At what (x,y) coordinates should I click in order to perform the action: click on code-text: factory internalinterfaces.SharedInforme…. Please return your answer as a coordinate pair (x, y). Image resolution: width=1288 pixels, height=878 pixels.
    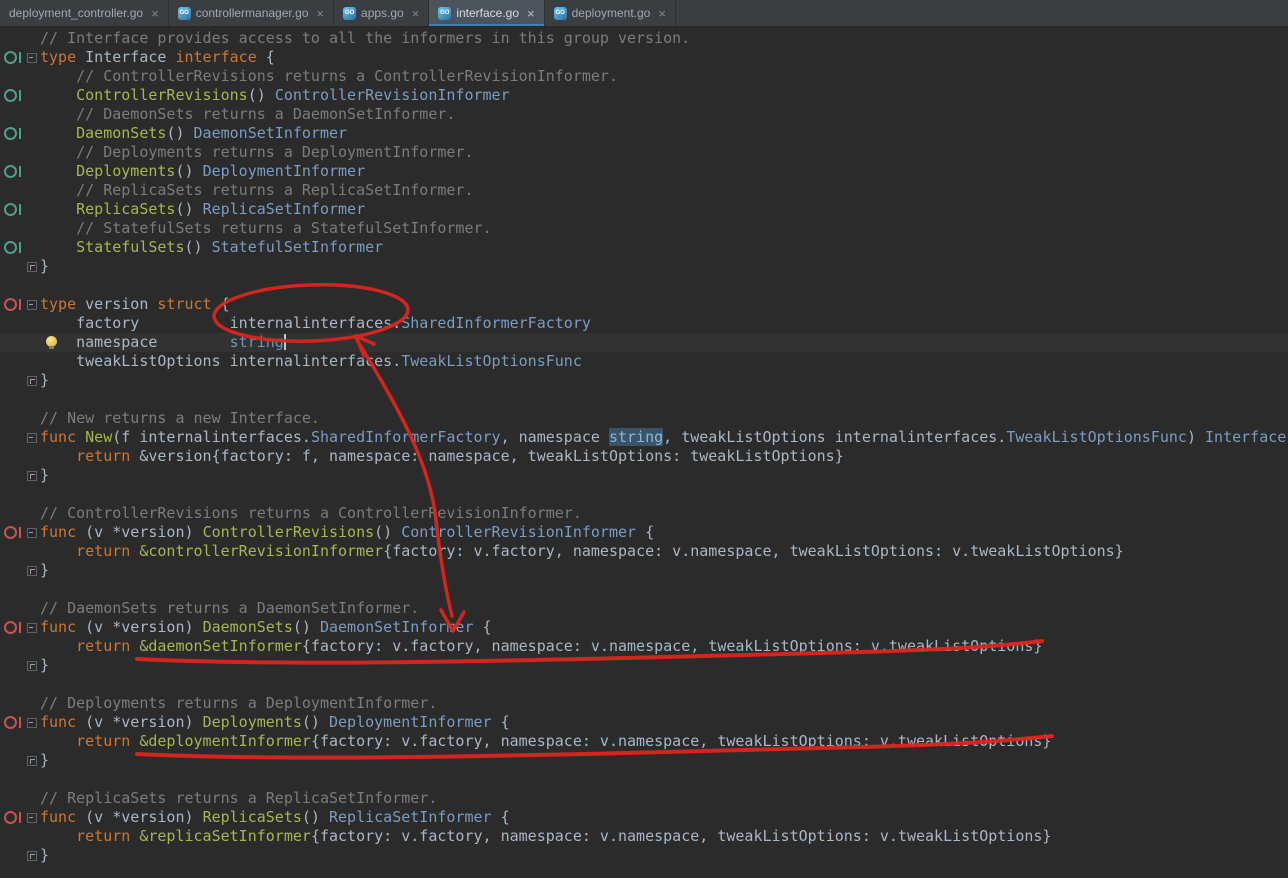
    Looking at the image, I should click on (315, 323).